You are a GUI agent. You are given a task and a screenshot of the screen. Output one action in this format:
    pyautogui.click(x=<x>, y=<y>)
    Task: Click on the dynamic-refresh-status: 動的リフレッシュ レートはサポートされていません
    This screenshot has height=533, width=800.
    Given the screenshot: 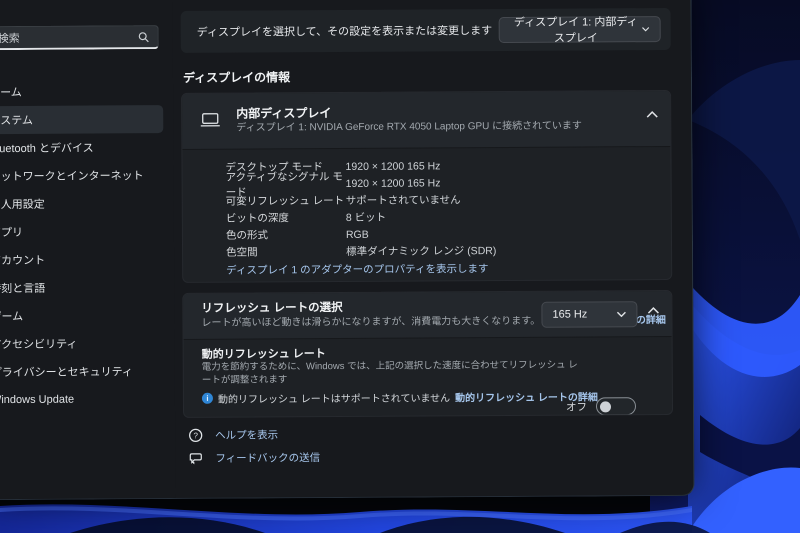 What is the action you would take?
    pyautogui.click(x=334, y=399)
    